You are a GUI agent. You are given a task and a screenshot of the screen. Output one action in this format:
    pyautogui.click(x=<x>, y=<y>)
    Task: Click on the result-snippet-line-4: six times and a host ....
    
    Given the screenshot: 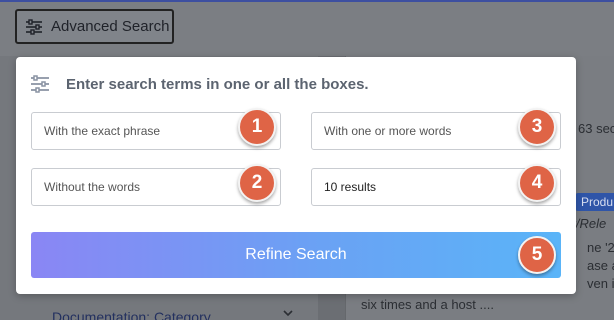 What is the action you would take?
    pyautogui.click(x=427, y=304)
    